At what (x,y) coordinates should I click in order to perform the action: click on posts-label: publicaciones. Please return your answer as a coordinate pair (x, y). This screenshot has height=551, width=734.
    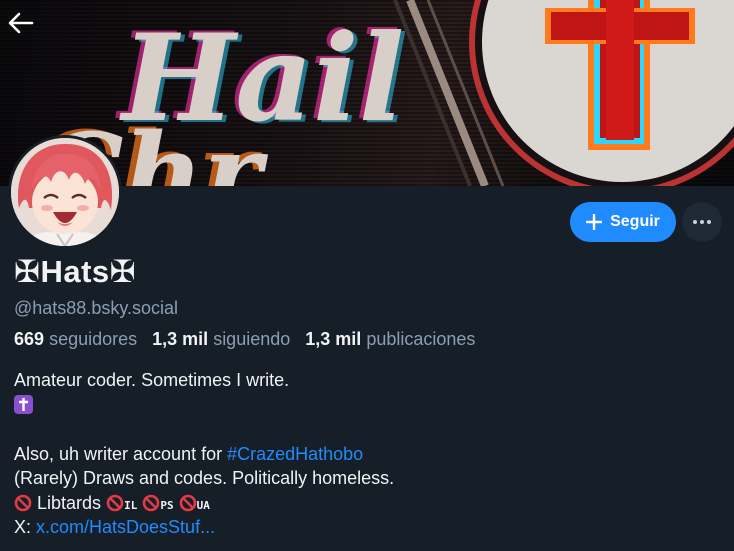
    Looking at the image, I should click on (421, 339).